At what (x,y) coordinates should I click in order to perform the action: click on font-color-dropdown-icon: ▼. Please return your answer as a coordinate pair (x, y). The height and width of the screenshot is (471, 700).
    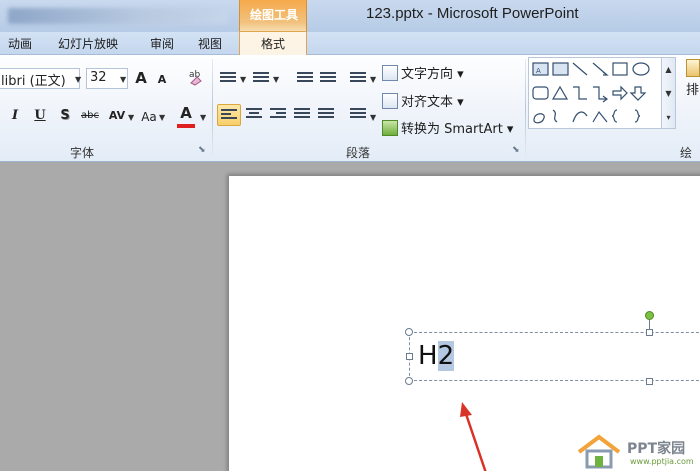
    Looking at the image, I should click on (203, 117).